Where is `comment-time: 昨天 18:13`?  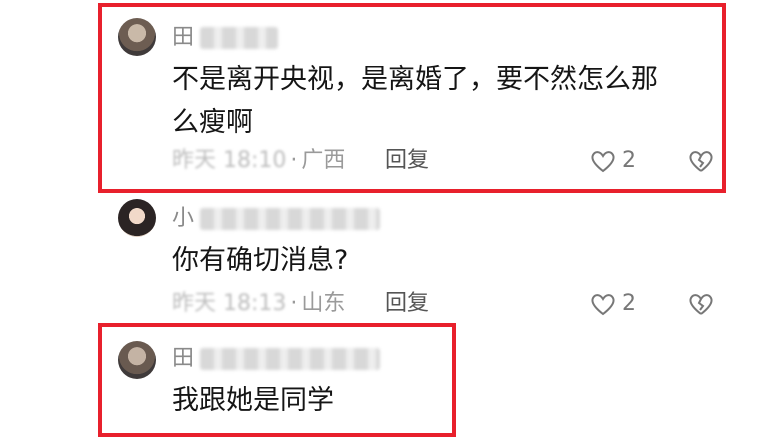
comment-time: 昨天 18:13 is located at coordinates (229, 303).